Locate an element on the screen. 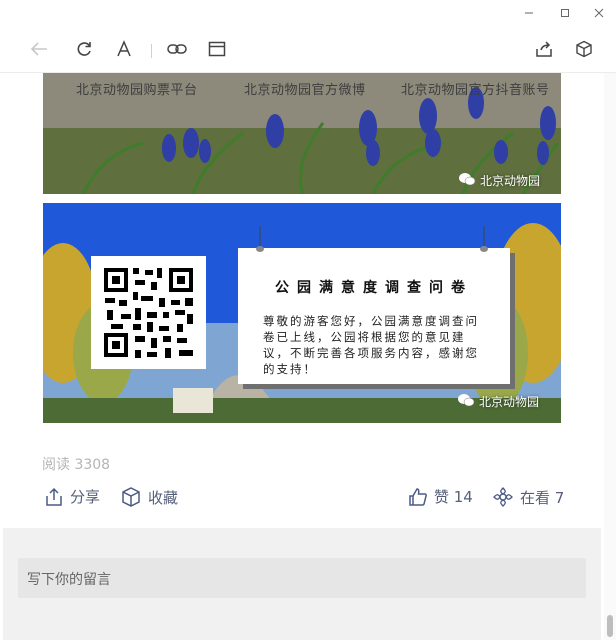  like-label: 赞 14 is located at coordinates (453, 497).